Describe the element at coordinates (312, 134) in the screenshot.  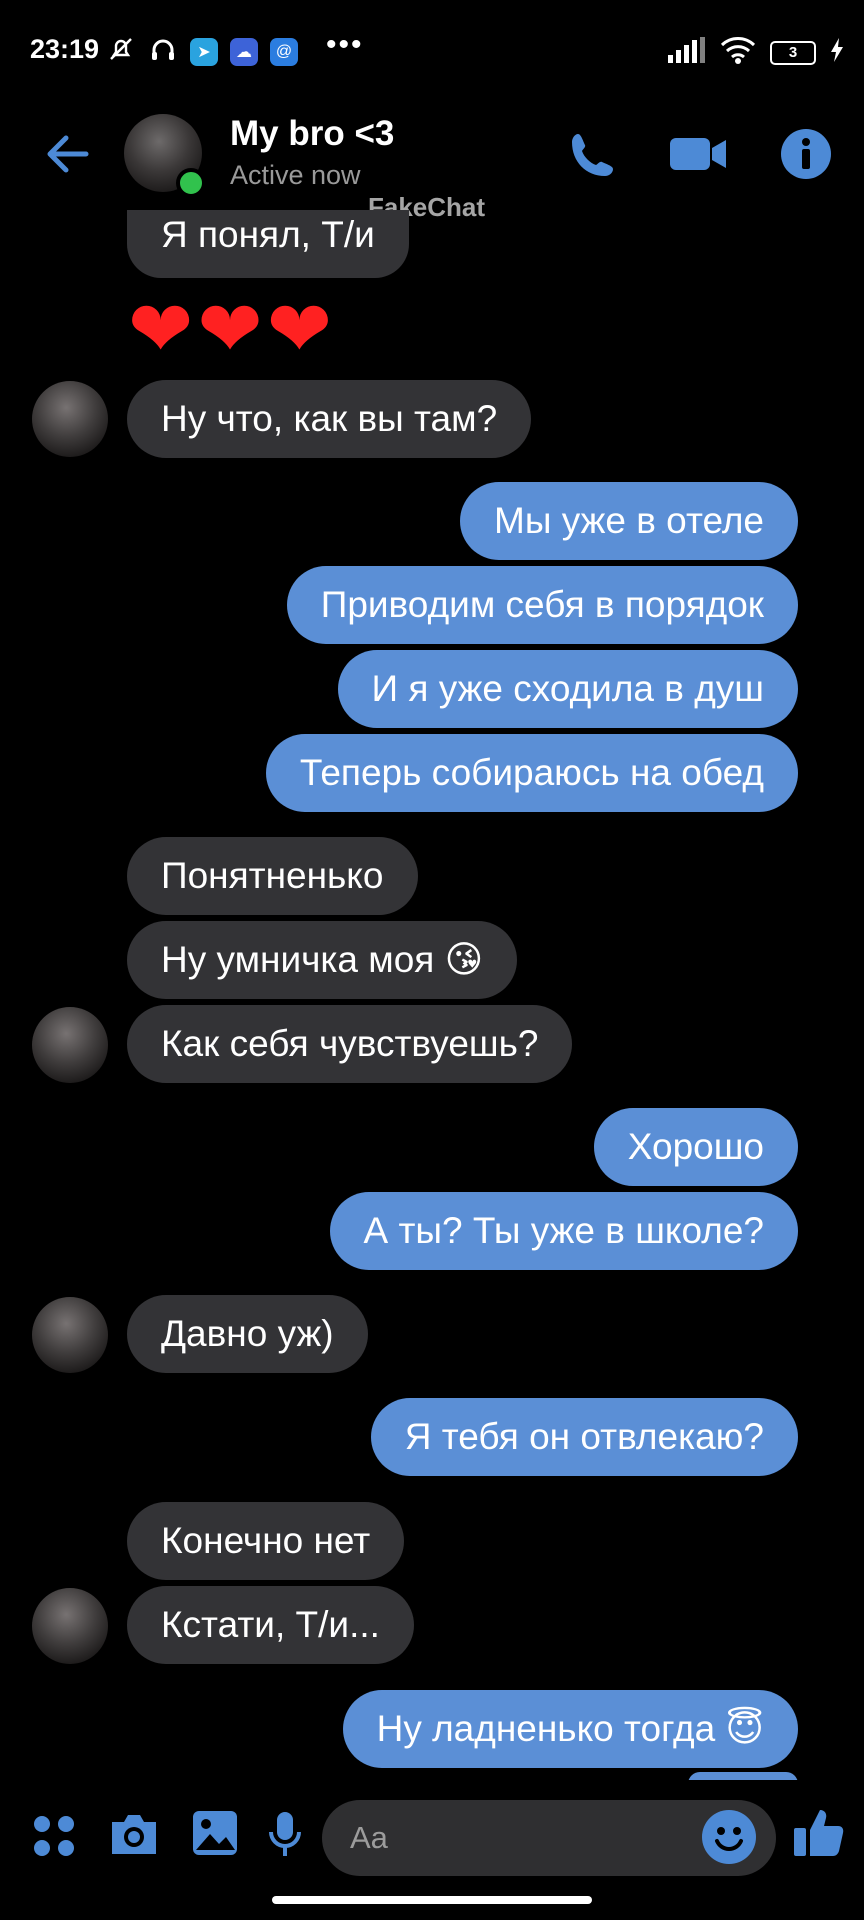
I see `contact-name: My bro <3` at that location.